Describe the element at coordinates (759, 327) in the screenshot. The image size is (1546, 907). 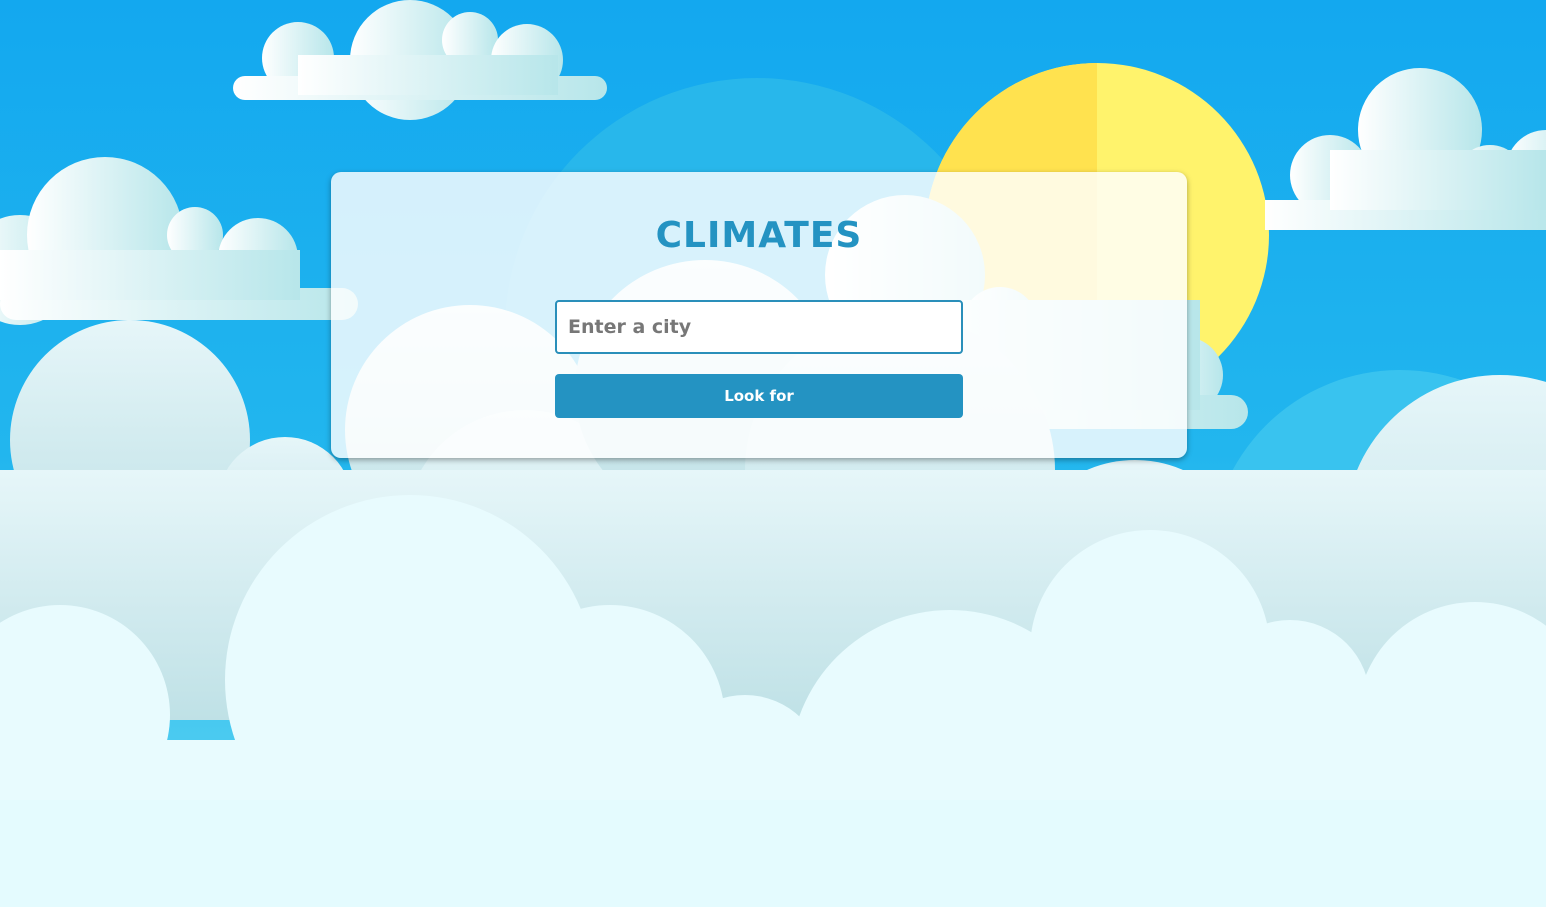
I see `city-search-input` at that location.